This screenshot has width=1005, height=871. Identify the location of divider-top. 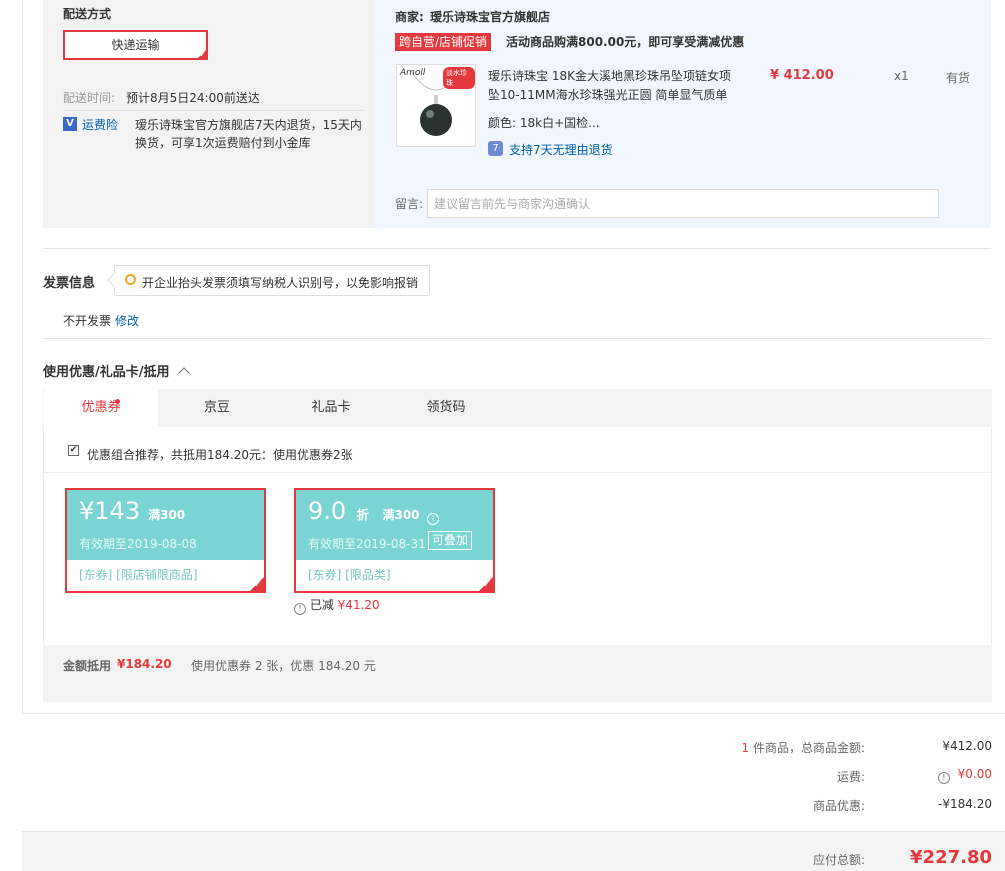
(517, 248).